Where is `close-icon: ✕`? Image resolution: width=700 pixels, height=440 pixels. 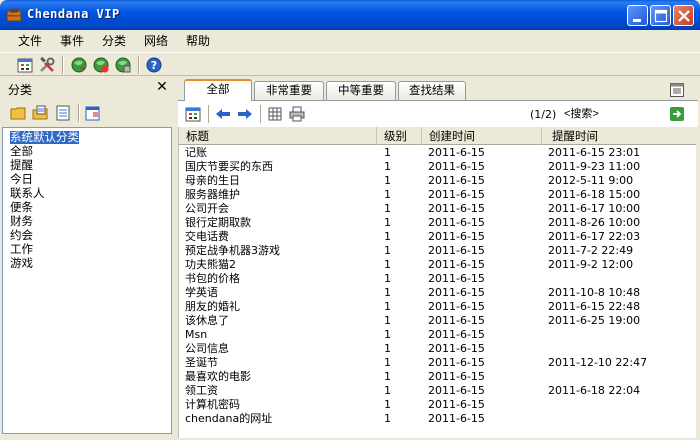
close-icon: ✕ is located at coordinates (162, 87).